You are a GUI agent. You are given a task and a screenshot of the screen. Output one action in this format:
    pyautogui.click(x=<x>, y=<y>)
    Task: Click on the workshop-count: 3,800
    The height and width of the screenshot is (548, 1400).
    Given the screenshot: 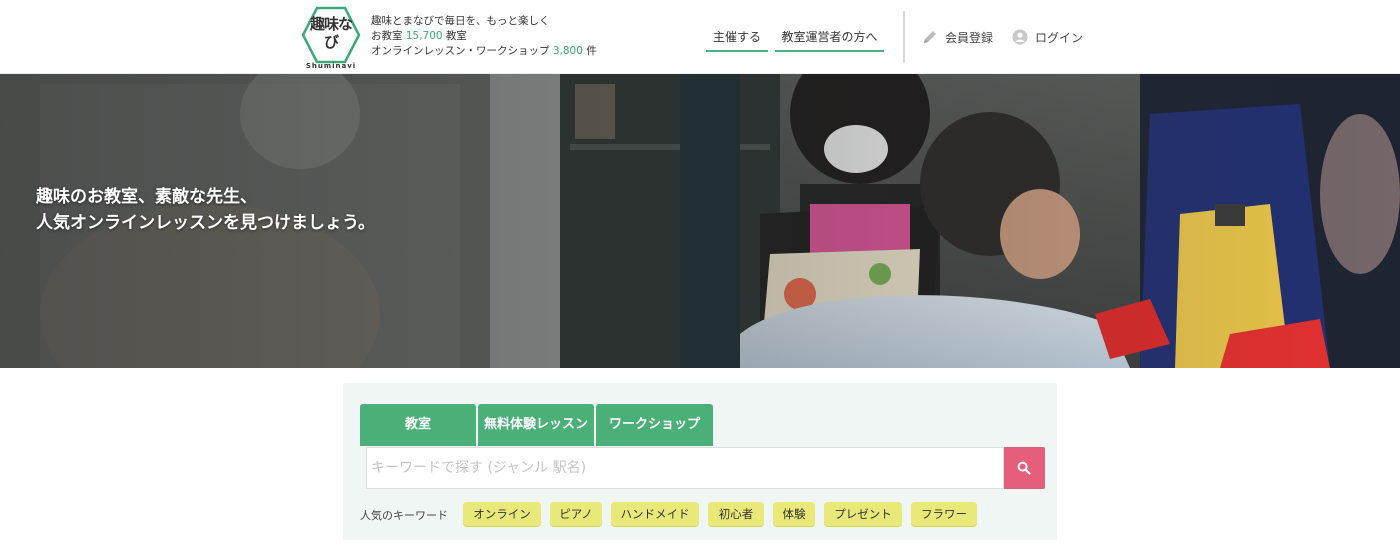 What is the action you would take?
    pyautogui.click(x=567, y=51)
    